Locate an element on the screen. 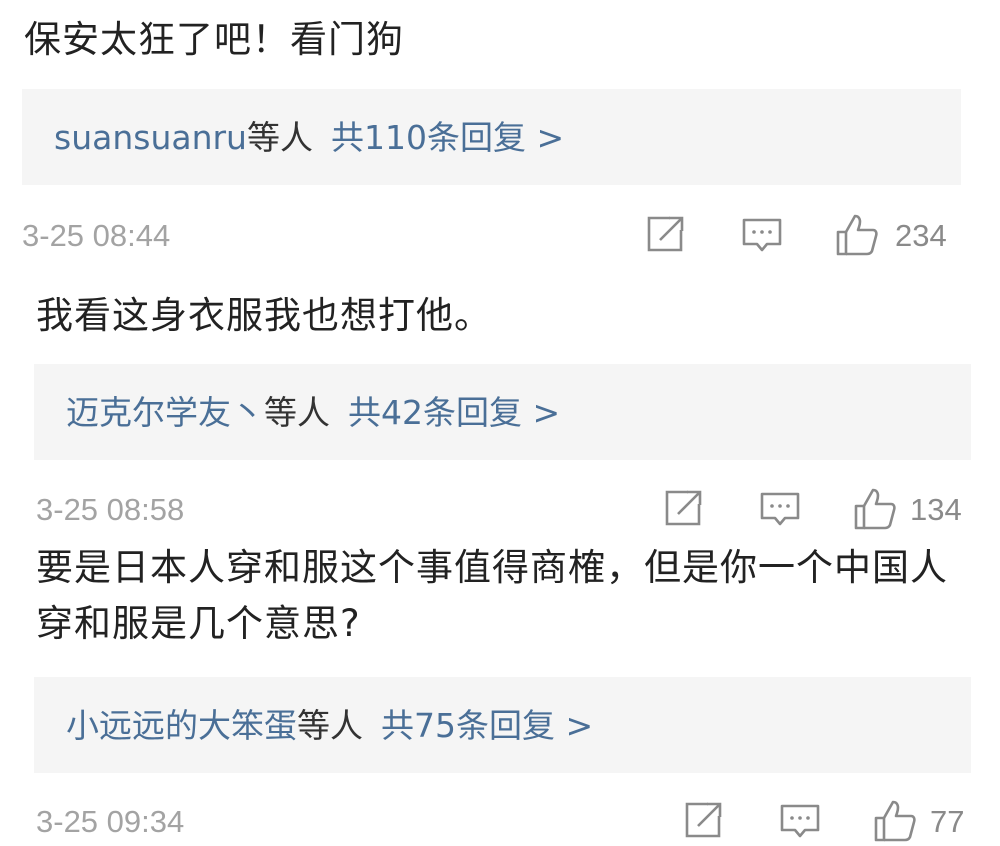 The width and height of the screenshot is (1000, 846). like-count: 134 is located at coordinates (936, 509).